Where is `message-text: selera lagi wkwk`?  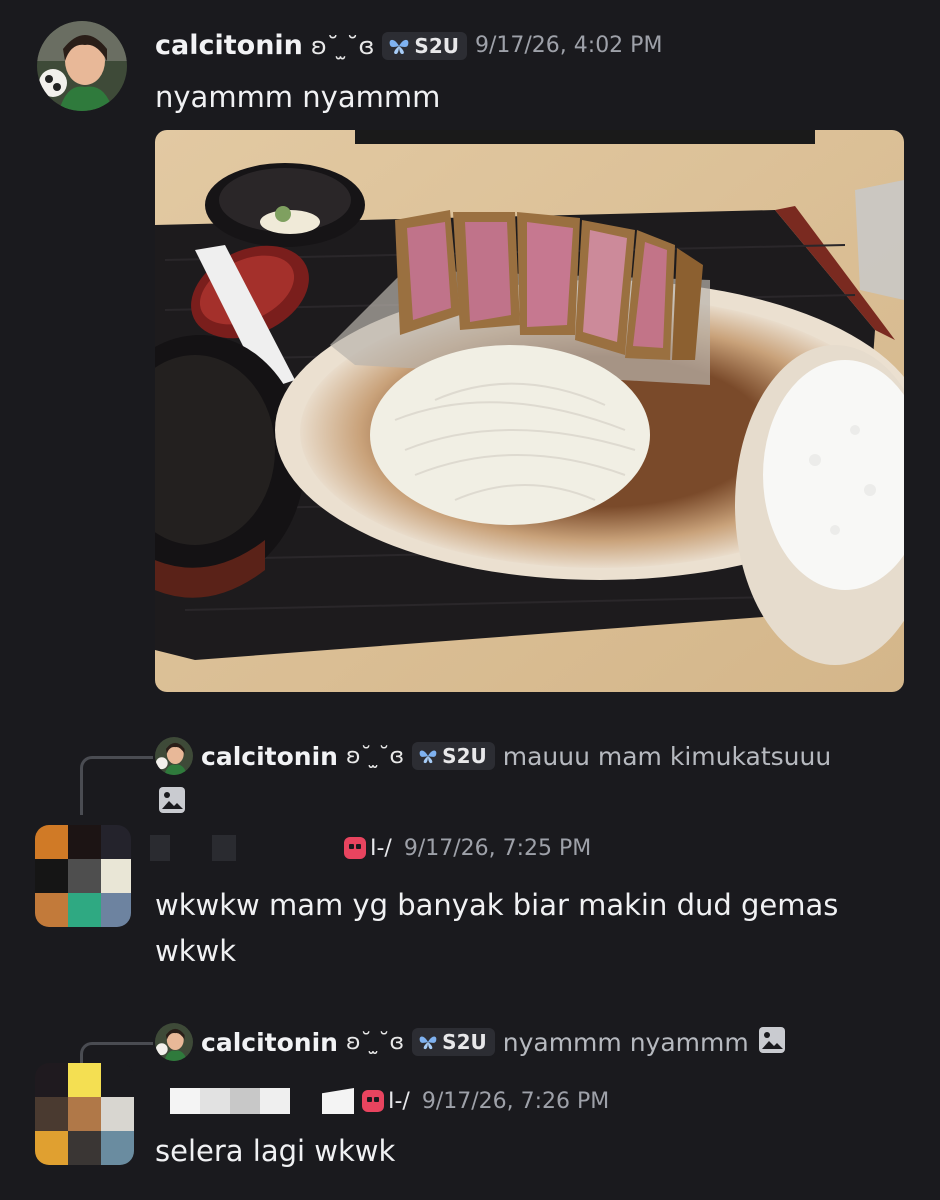 message-text: selera lagi wkwk is located at coordinates (275, 1151).